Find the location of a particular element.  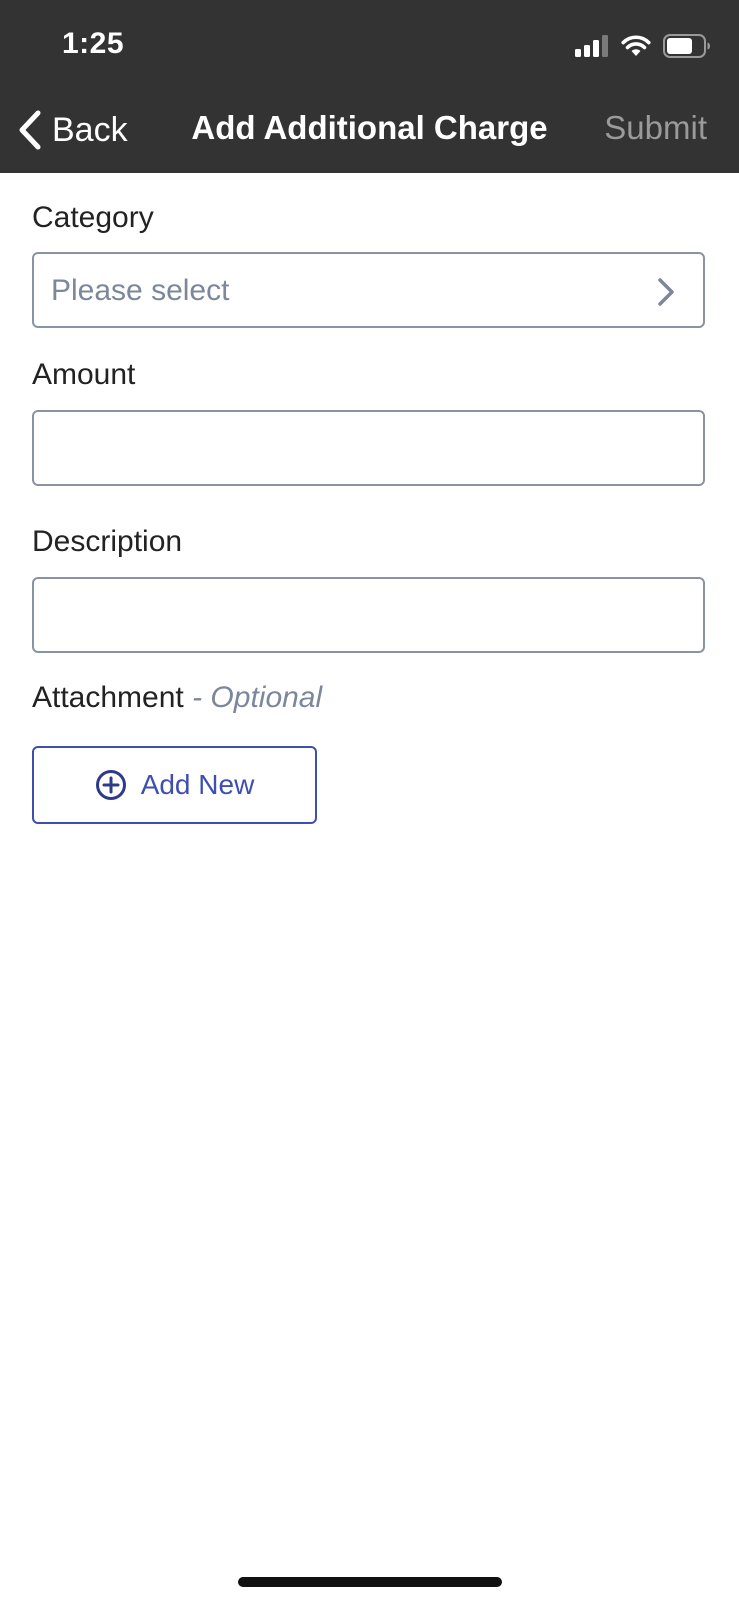

plus-circle-icon is located at coordinates (110, 785).